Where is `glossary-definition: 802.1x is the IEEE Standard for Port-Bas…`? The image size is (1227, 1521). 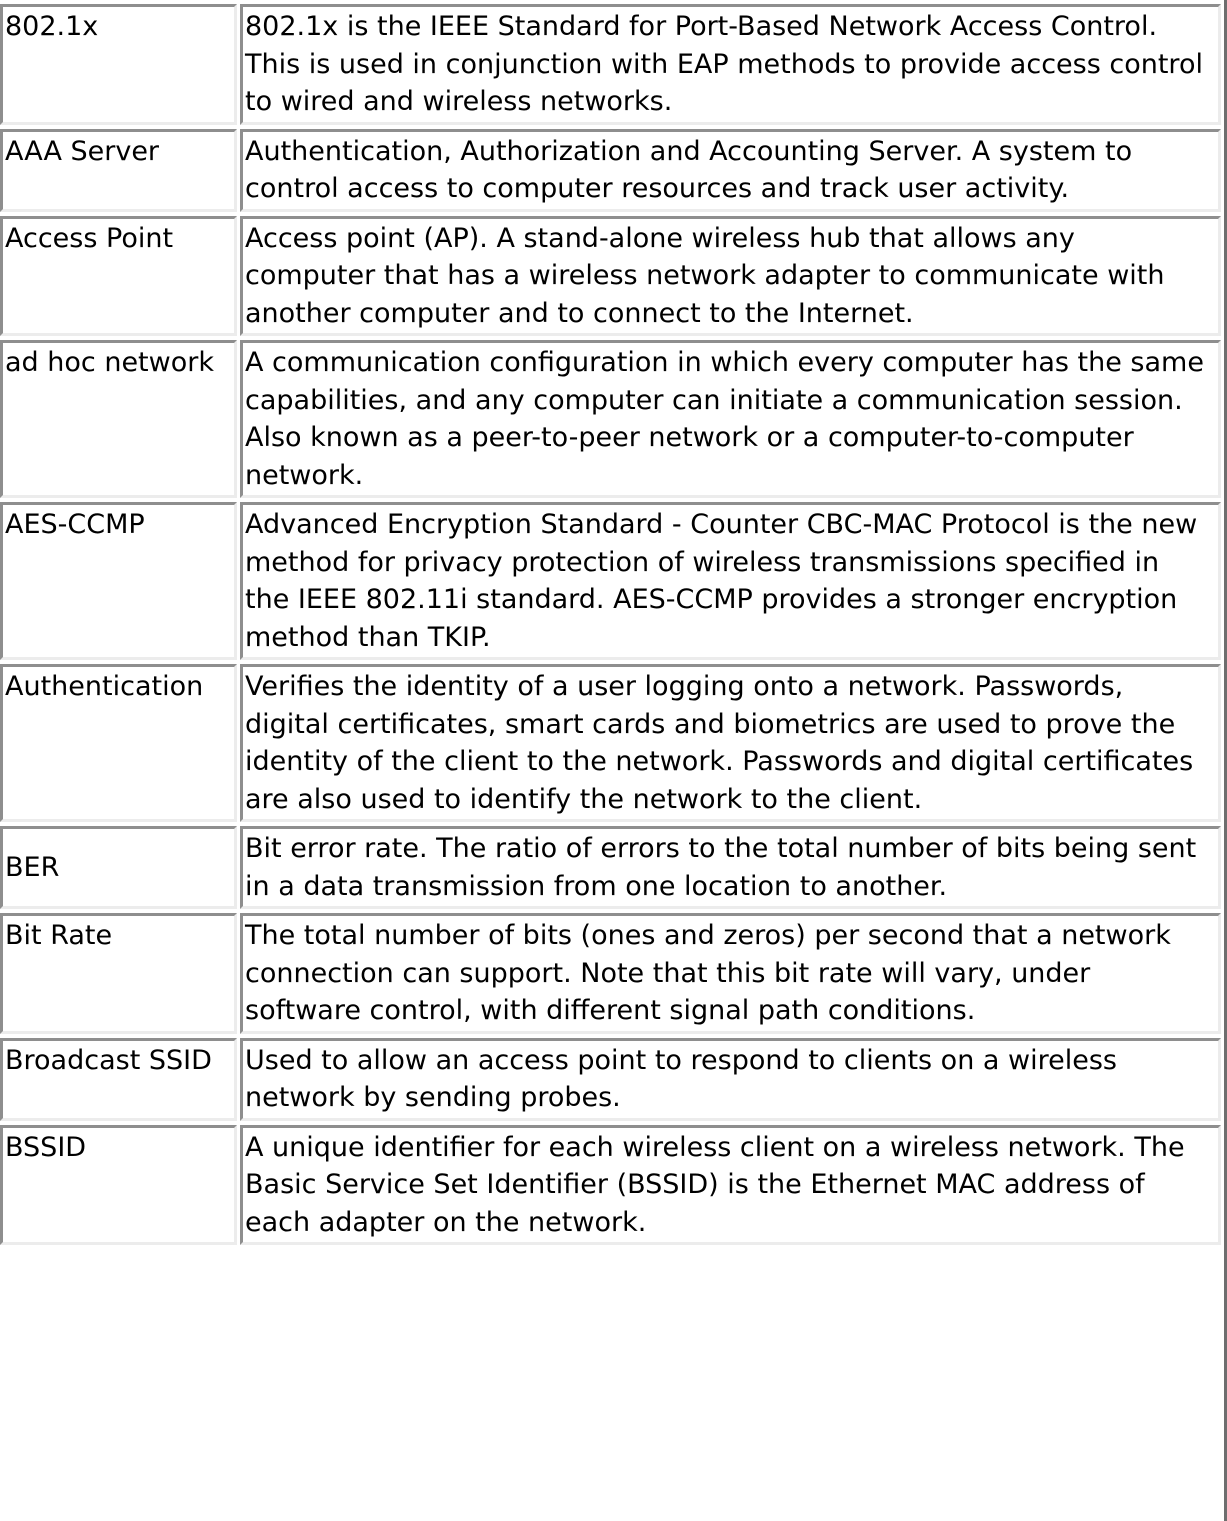 glossary-definition: 802.1x is the IEEE Standard for Port-Bas… is located at coordinates (730, 64).